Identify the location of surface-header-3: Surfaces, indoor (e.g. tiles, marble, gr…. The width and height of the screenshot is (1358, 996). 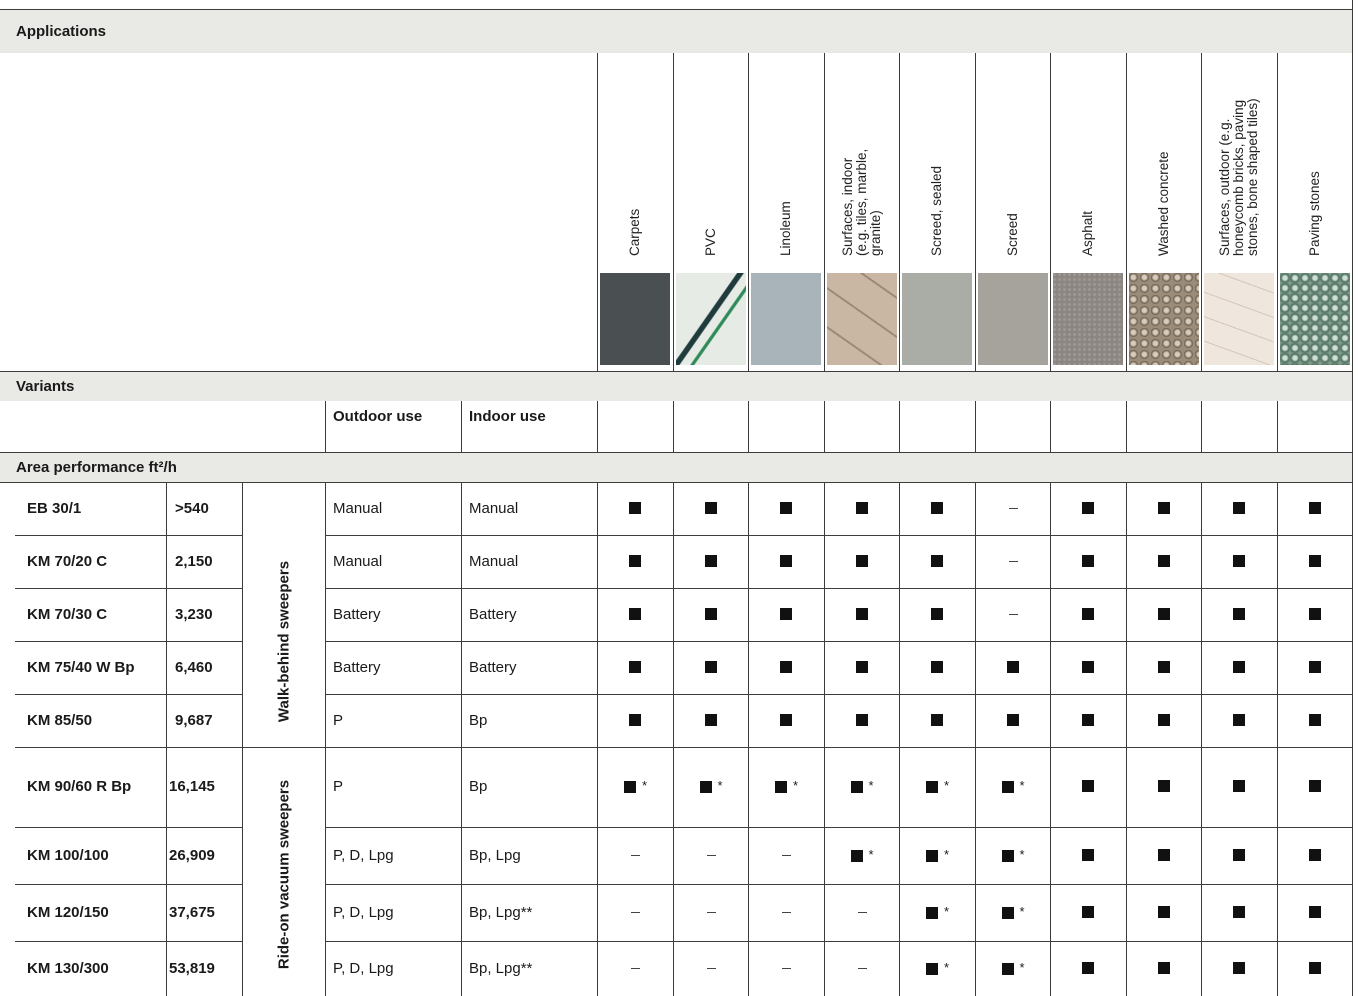
(861, 202).